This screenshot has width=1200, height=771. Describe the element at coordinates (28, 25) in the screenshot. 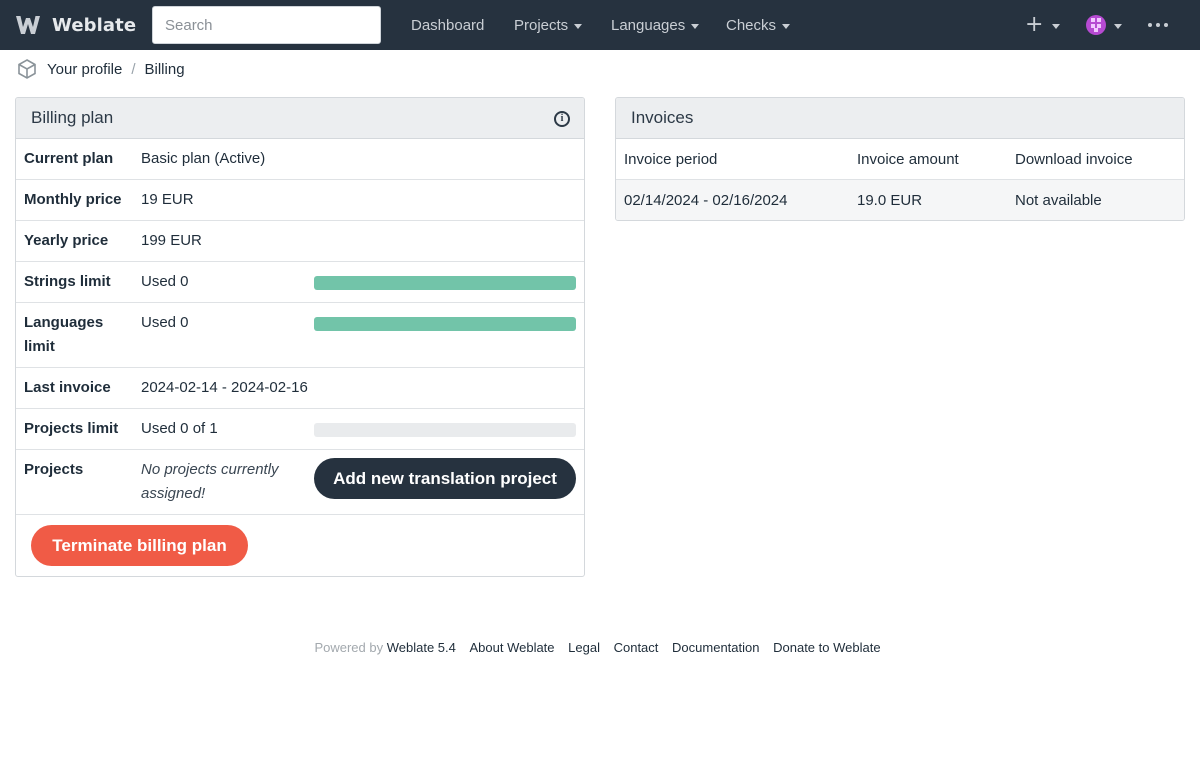

I see `weblate-logo-icon` at that location.